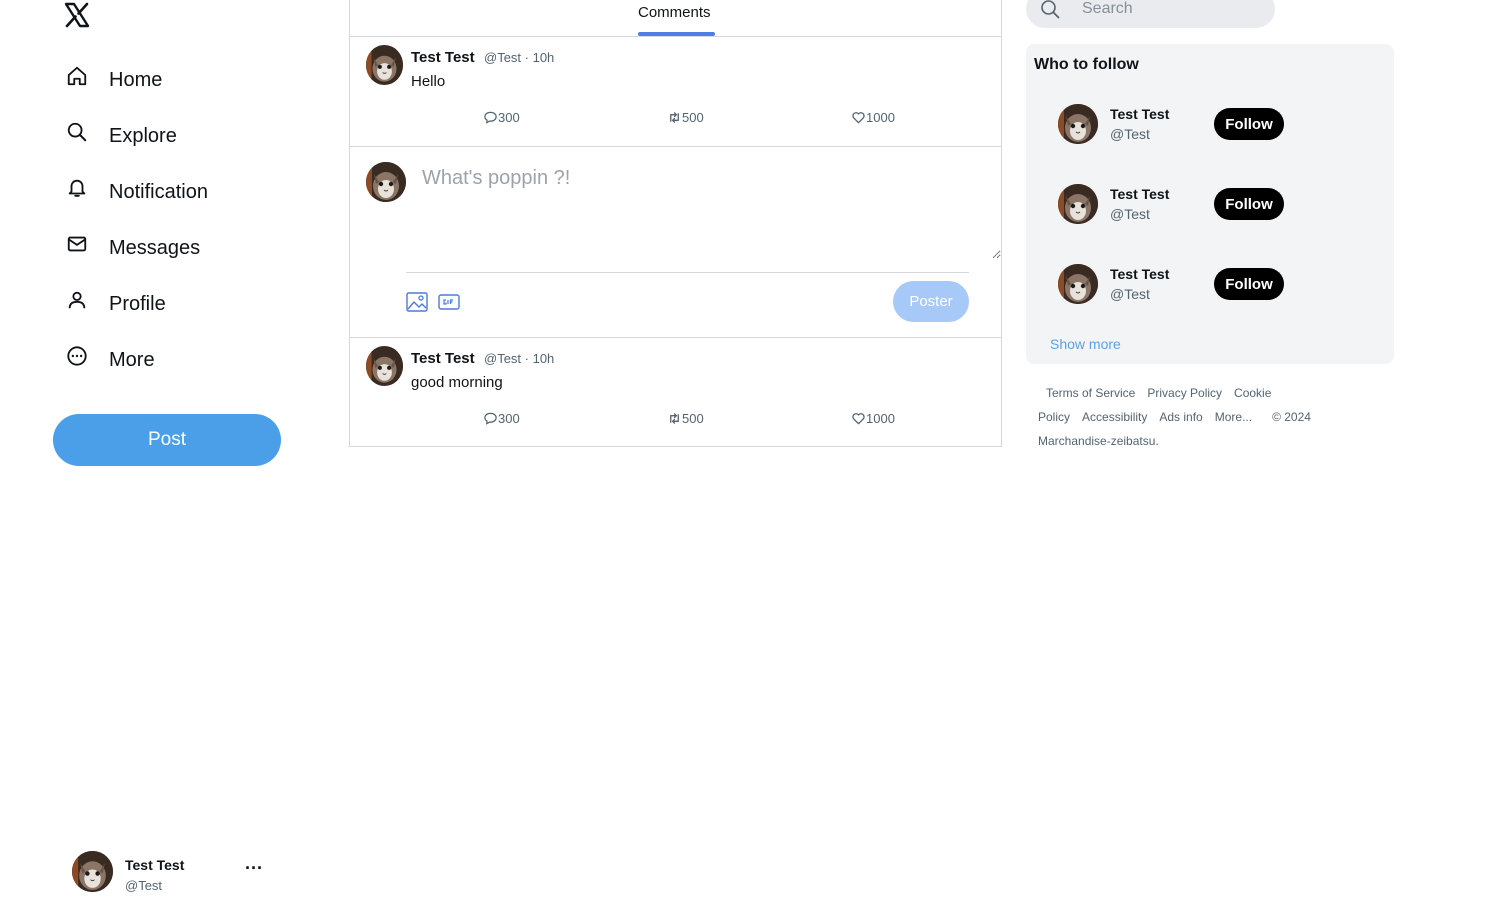 The image size is (1497, 914). Describe the element at coordinates (155, 247) in the screenshot. I see `nav-label-messages: Messages` at that location.